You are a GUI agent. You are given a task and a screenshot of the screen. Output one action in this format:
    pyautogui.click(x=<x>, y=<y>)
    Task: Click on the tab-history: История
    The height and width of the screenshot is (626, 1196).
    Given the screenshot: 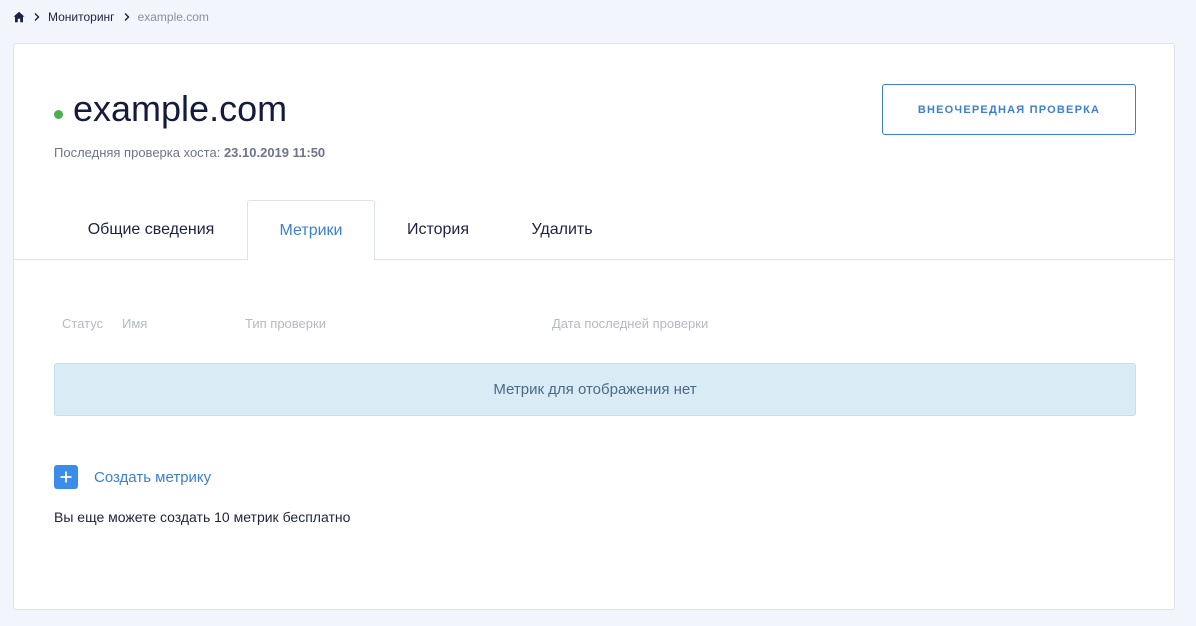 What is the action you would take?
    pyautogui.click(x=438, y=230)
    